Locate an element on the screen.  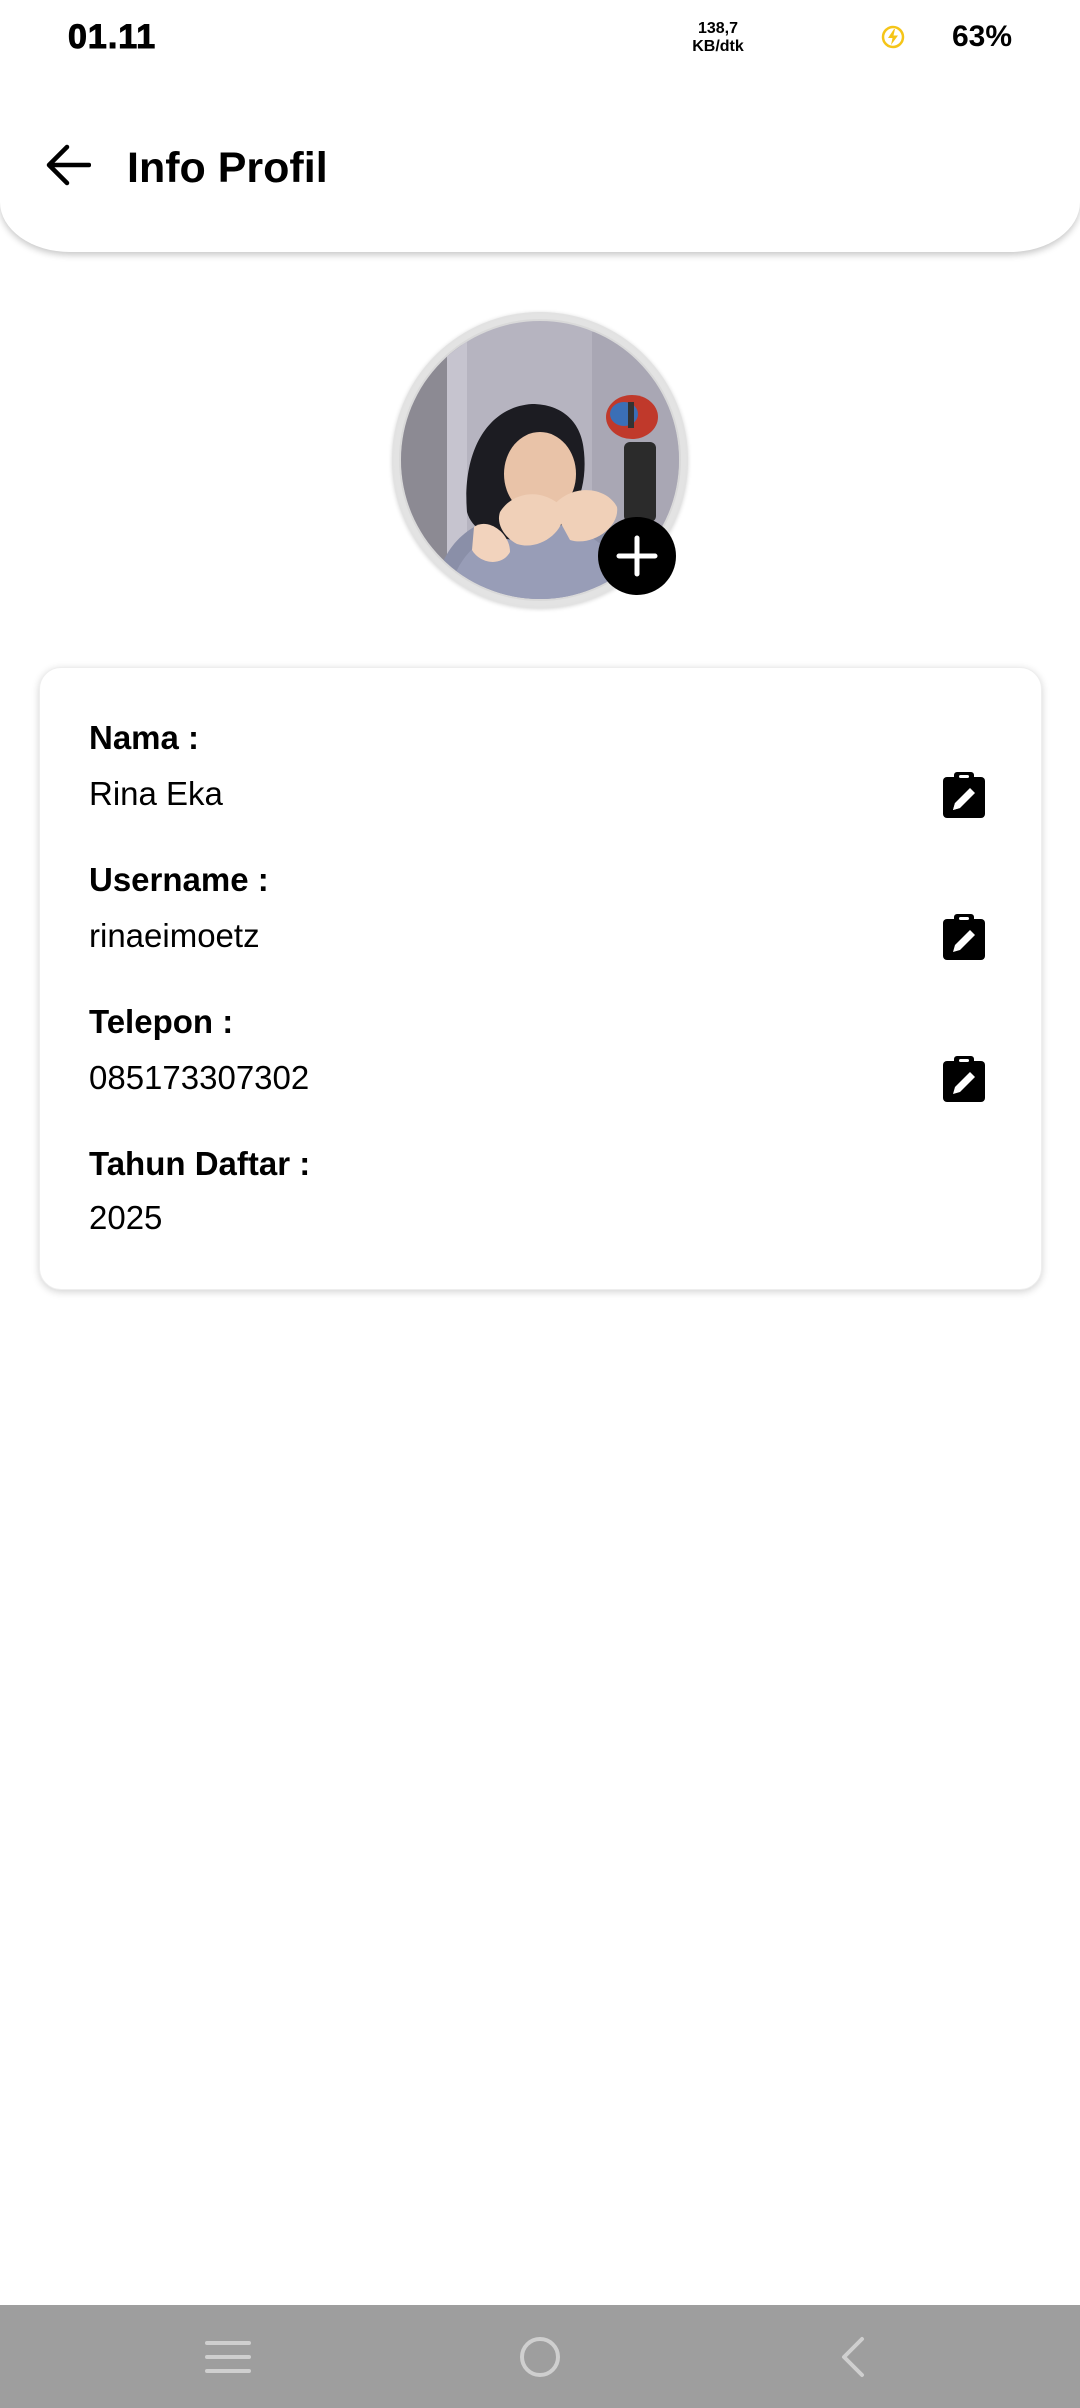
network-speed: 138,7 KB/dtk is located at coordinates (718, 38).